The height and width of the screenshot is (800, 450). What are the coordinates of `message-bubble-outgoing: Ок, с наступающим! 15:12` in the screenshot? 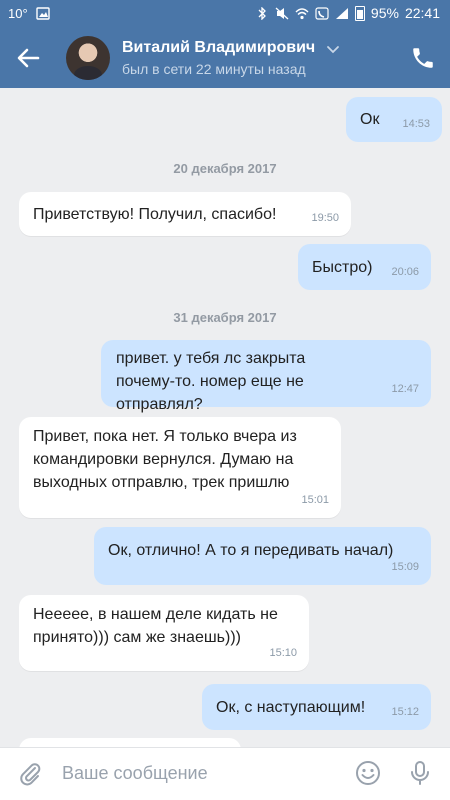 It's located at (316, 707).